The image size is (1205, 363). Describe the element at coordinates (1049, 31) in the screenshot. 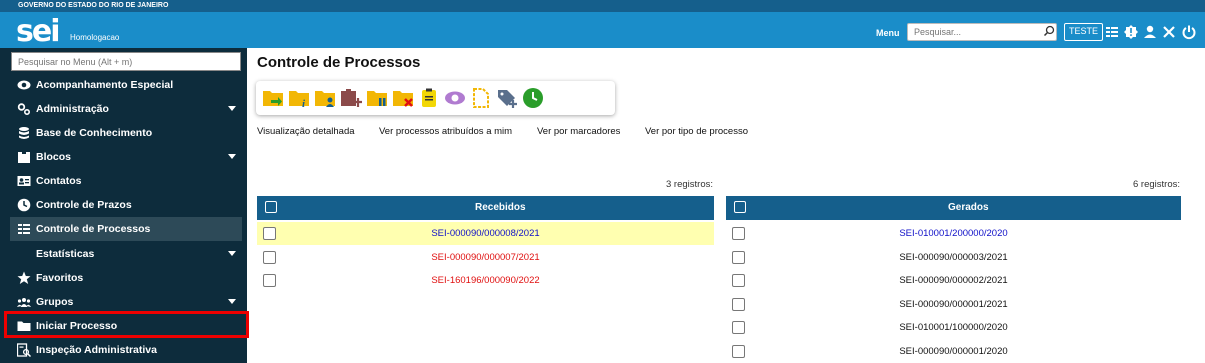

I see `search-icon` at that location.